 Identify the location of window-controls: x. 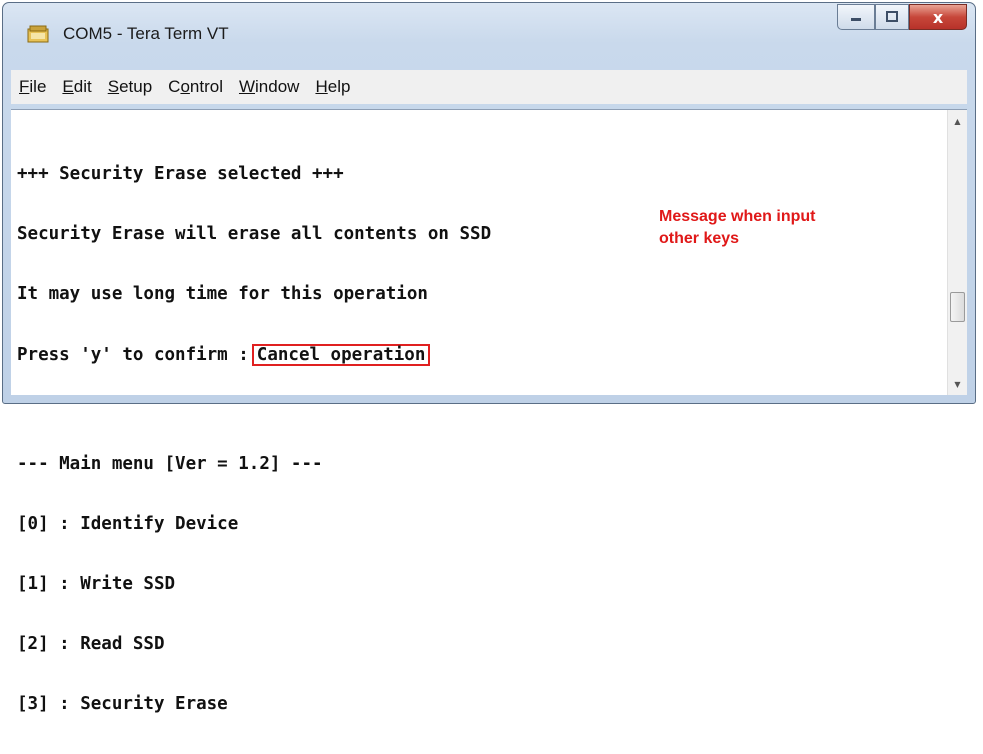
(902, 17).